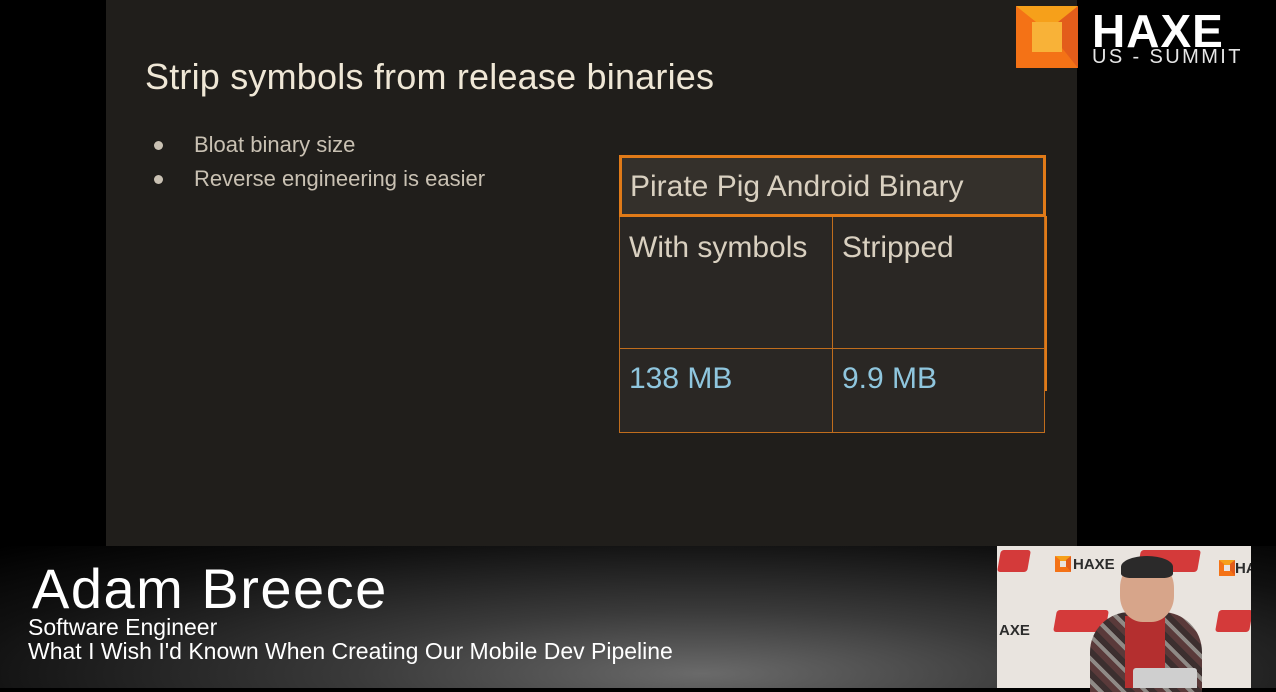 The image size is (1276, 692). Describe the element at coordinates (275, 144) in the screenshot. I see `bullet-text: Bloat binary size` at that location.